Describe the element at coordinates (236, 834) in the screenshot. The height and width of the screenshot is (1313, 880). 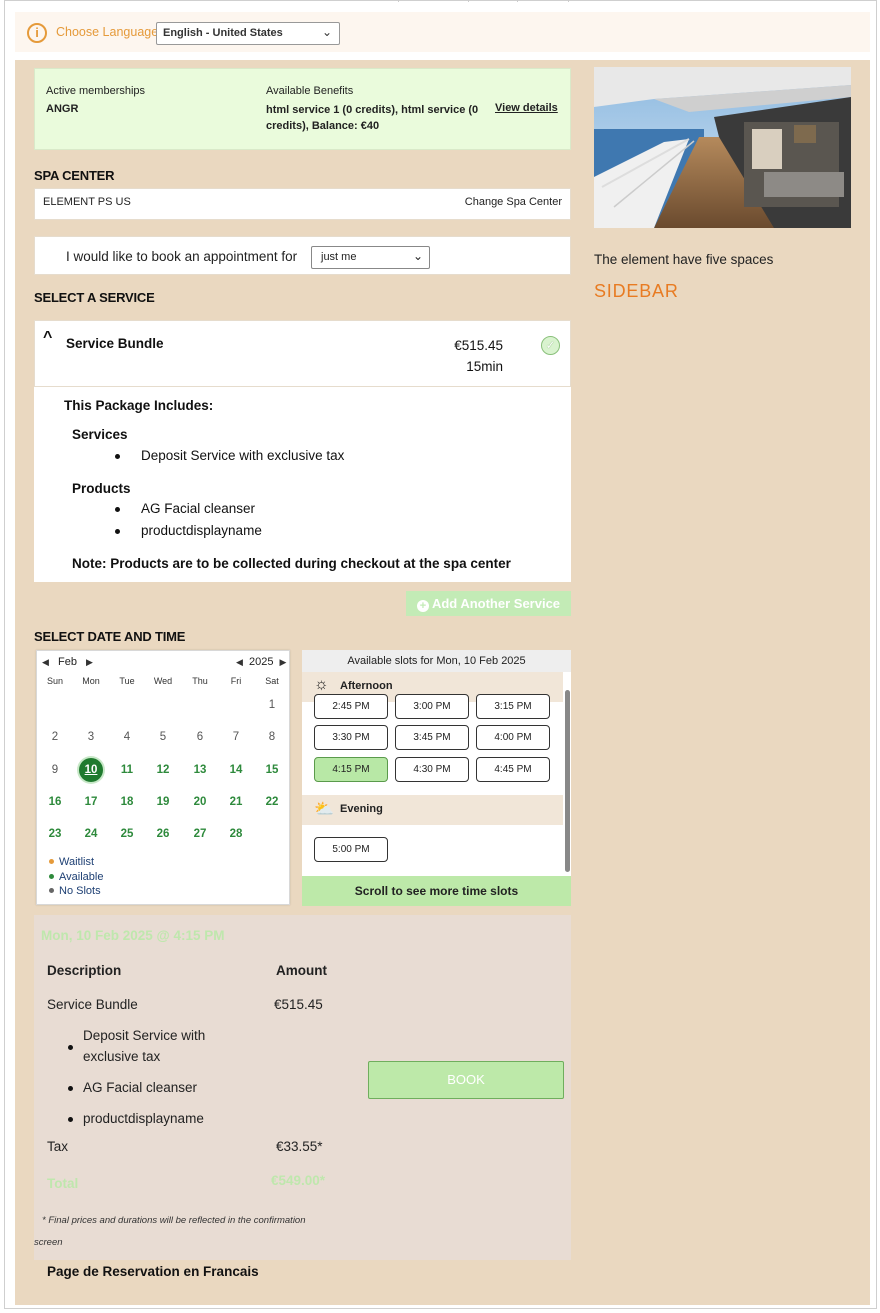
I see `calendar-day: 28` at that location.